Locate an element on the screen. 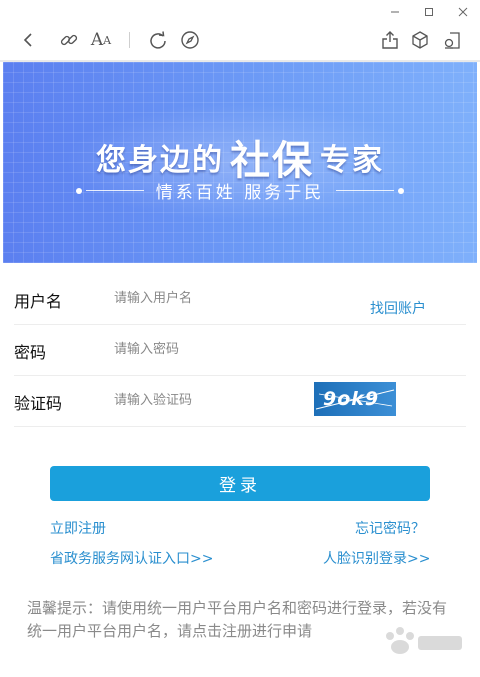 The width and height of the screenshot is (480, 677). password-input is located at coordinates (209, 349).